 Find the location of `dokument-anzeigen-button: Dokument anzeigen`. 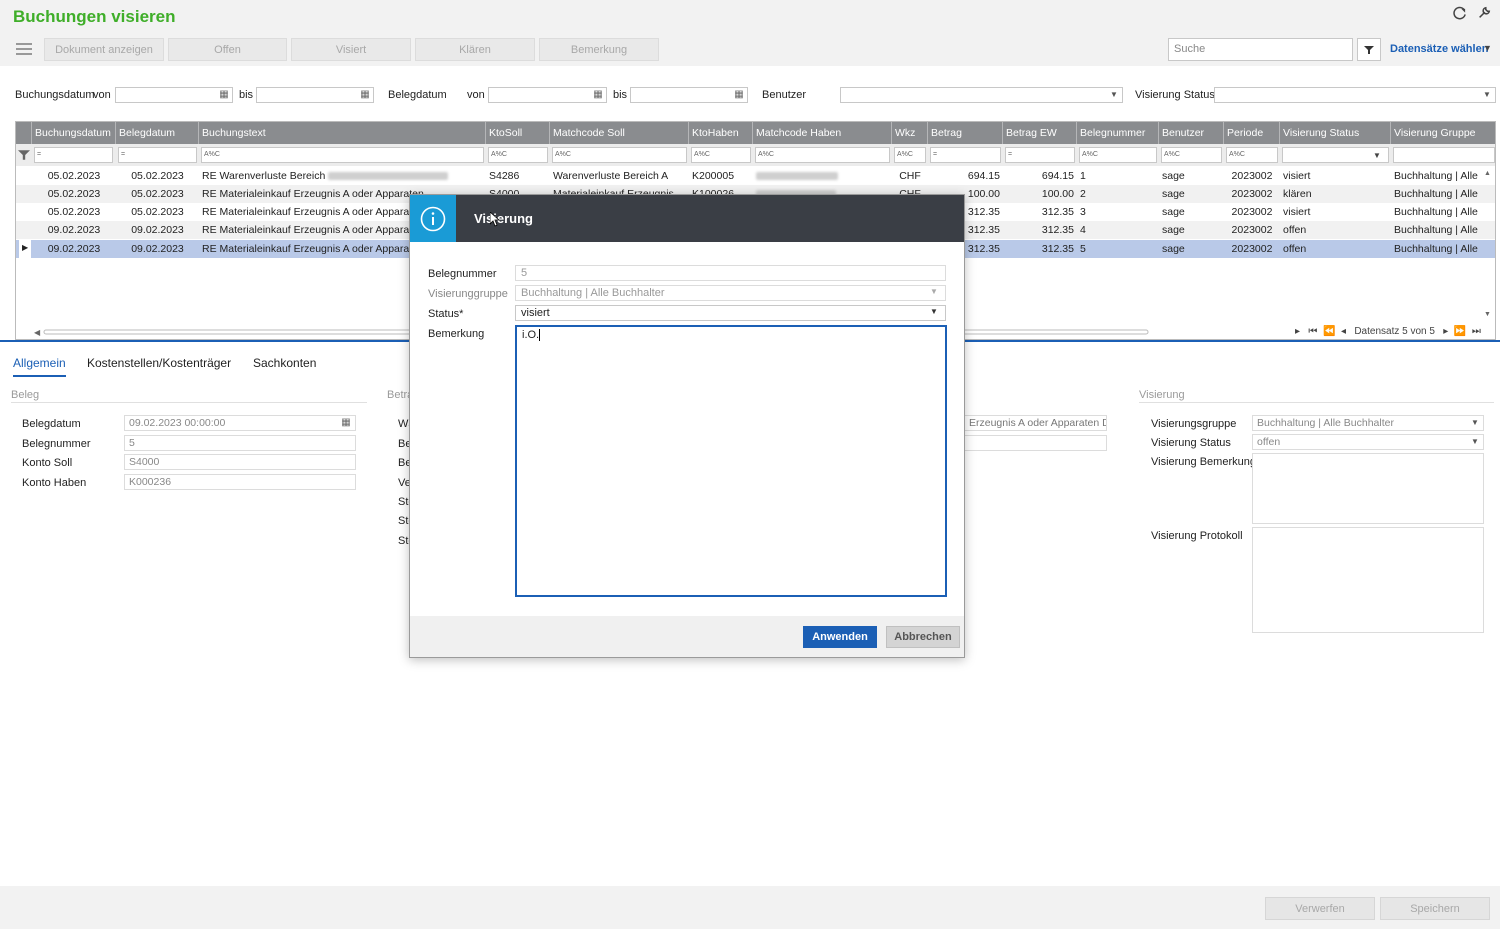

dokument-anzeigen-button: Dokument anzeigen is located at coordinates (104, 49).